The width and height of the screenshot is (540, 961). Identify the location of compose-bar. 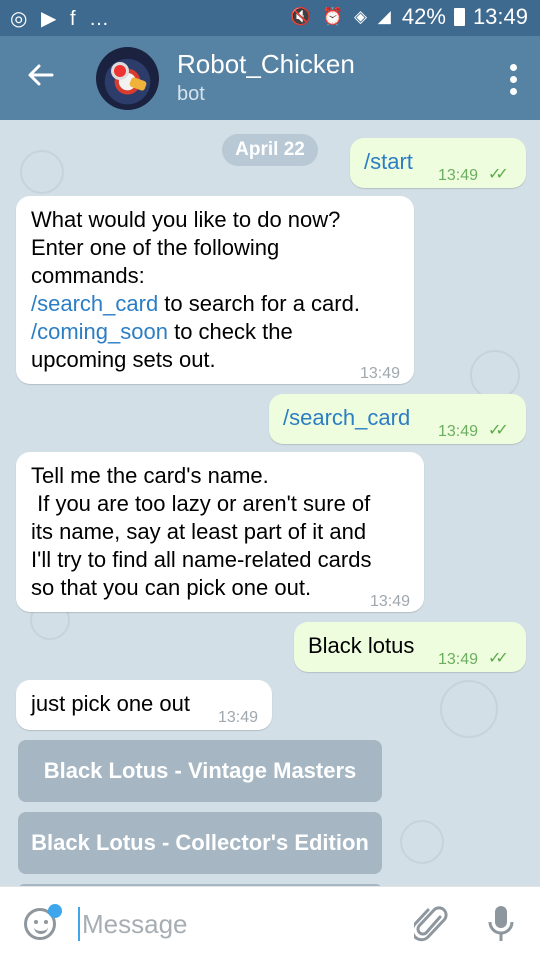
(270, 923).